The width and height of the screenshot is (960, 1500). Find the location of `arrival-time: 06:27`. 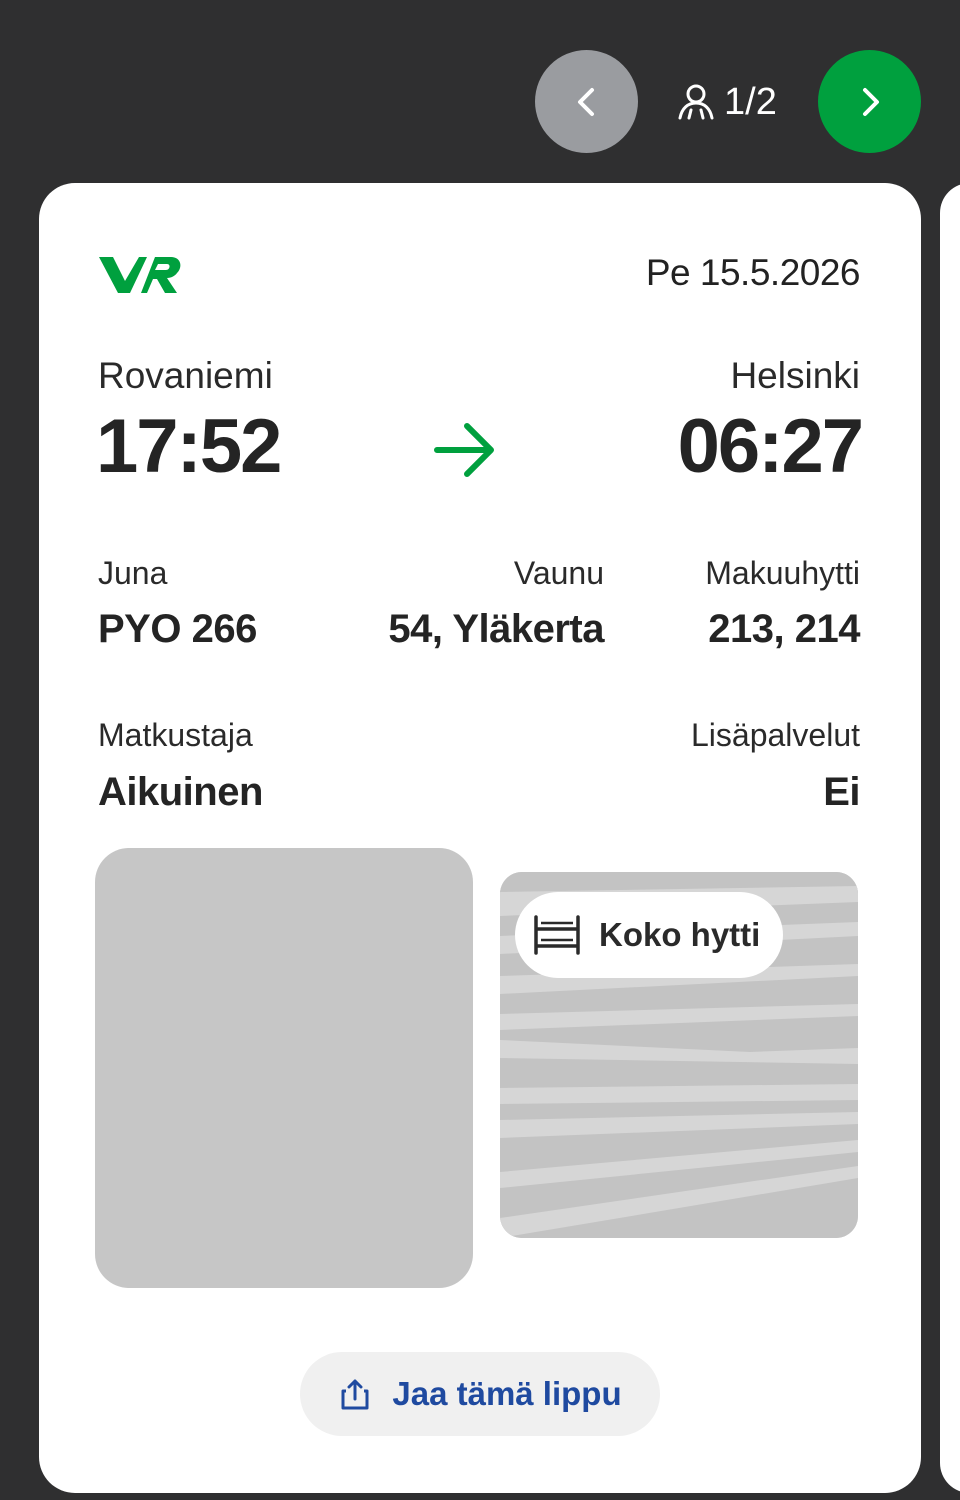

arrival-time: 06:27 is located at coordinates (770, 446).